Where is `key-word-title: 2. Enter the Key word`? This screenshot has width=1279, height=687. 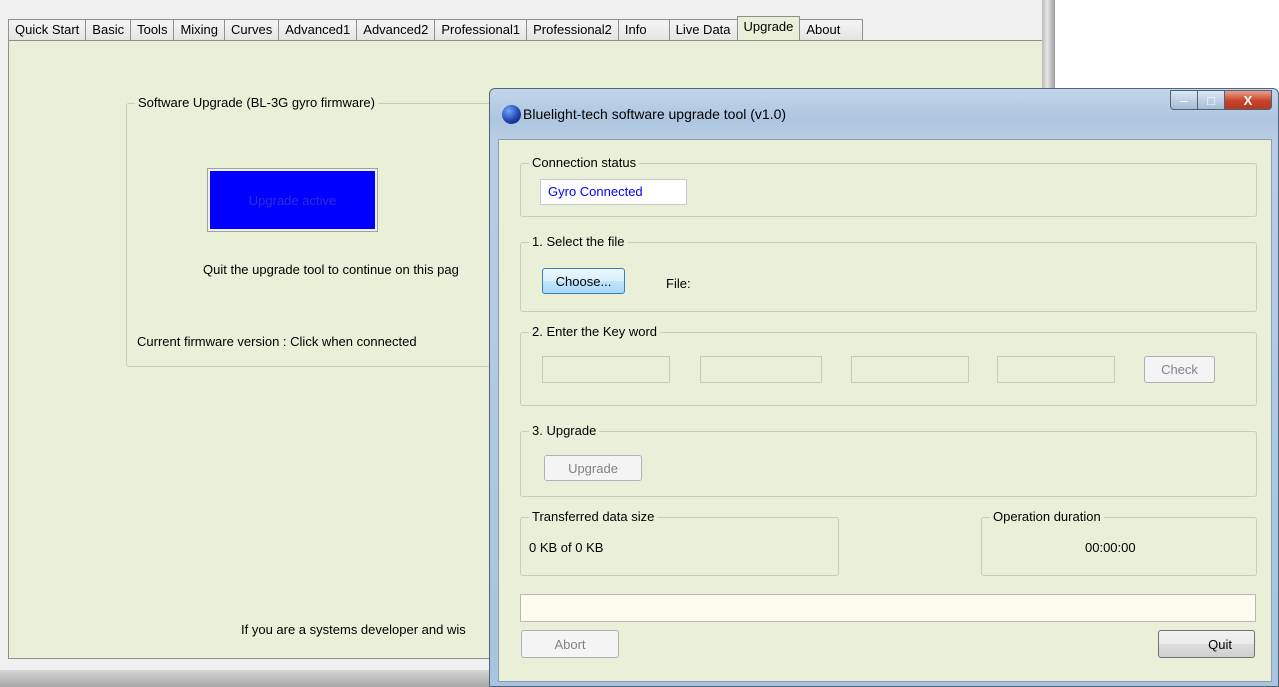 key-word-title: 2. Enter the Key word is located at coordinates (595, 331).